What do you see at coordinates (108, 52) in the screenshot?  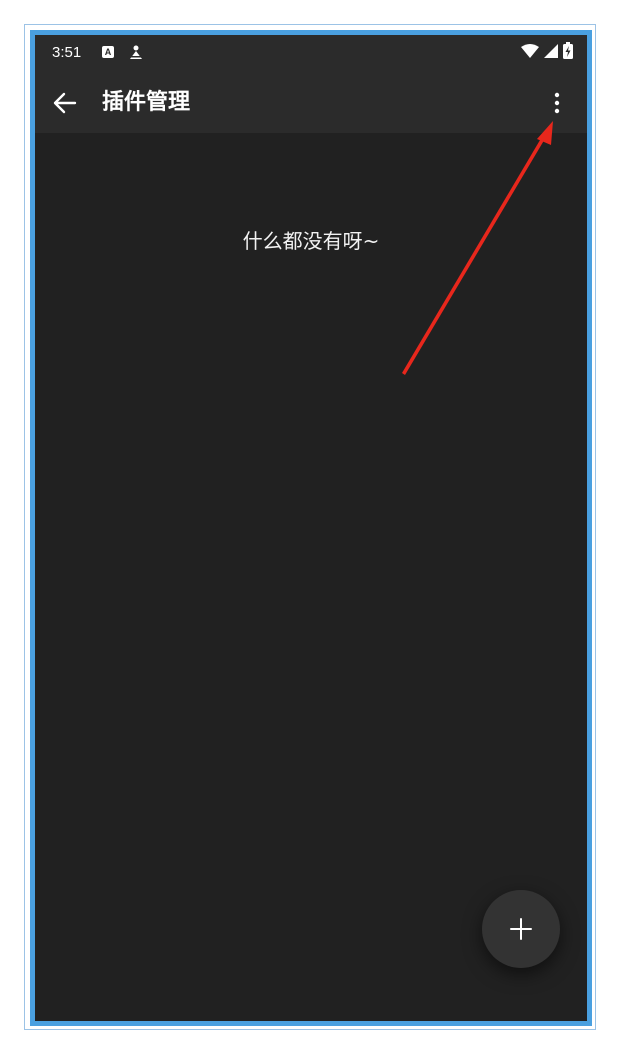 I see `notification-a-icon: A` at bounding box center [108, 52].